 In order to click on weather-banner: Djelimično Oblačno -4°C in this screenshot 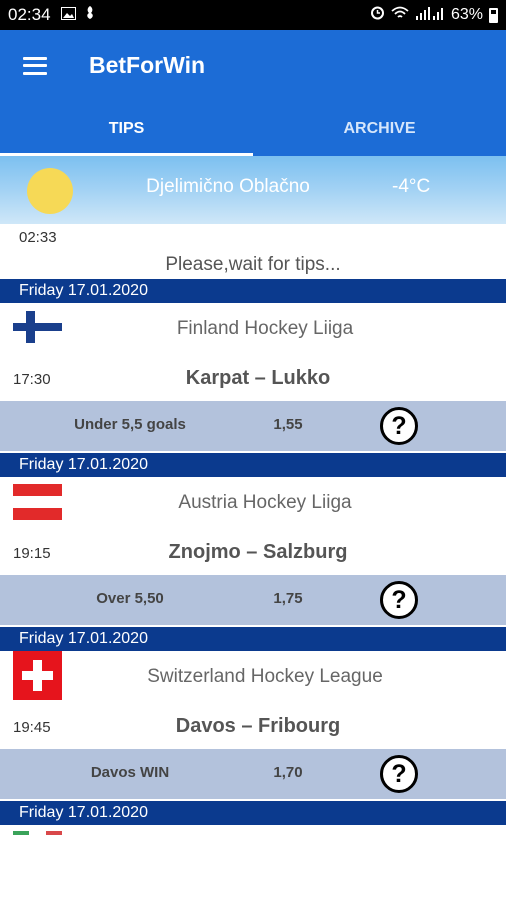, I will do `click(253, 190)`.